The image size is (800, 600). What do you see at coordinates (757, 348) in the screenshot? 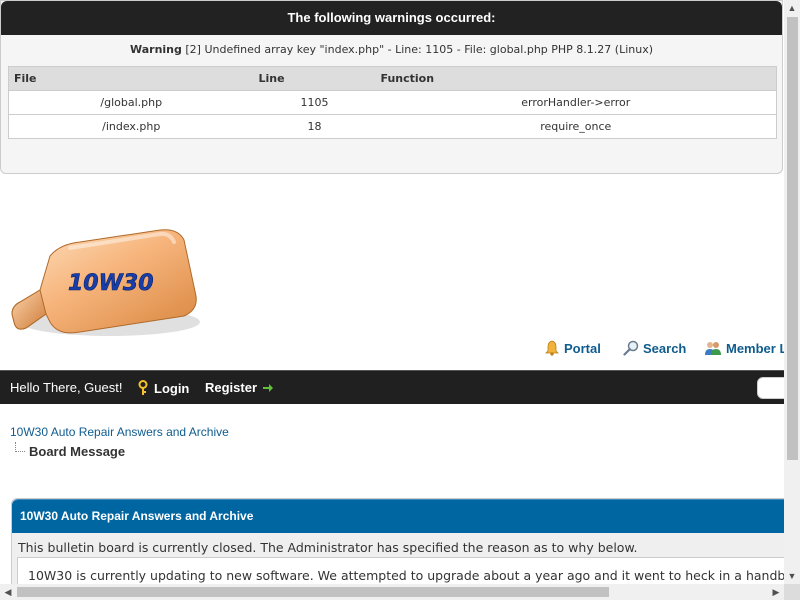
I see `member-list-label: Member L` at bounding box center [757, 348].